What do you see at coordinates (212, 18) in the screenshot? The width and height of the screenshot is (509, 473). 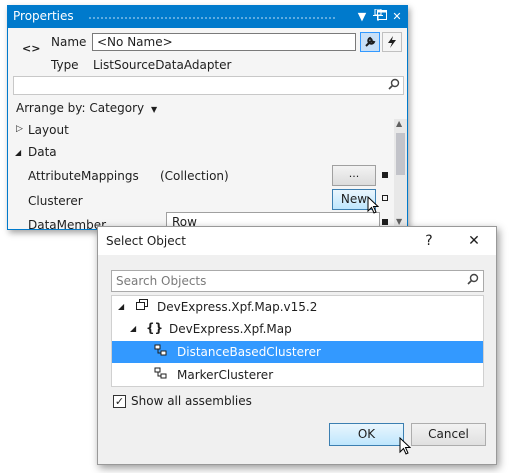 I see `title-bar-grip` at bounding box center [212, 18].